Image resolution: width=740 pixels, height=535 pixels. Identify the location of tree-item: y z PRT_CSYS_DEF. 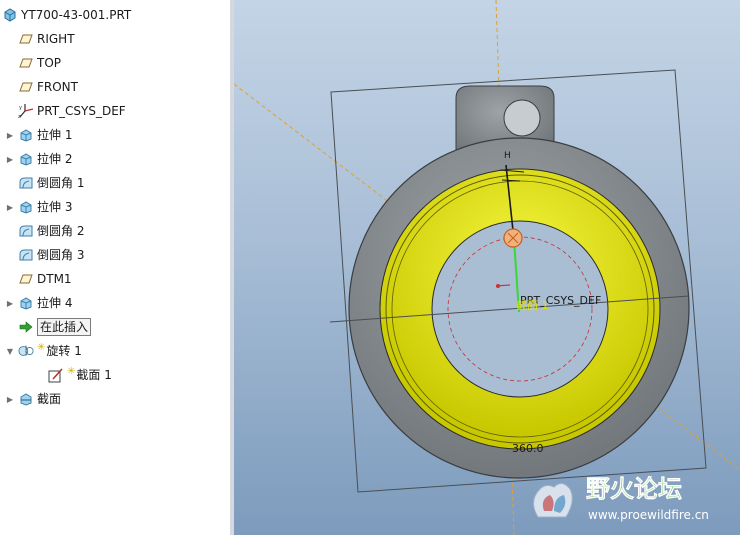
(65, 111).